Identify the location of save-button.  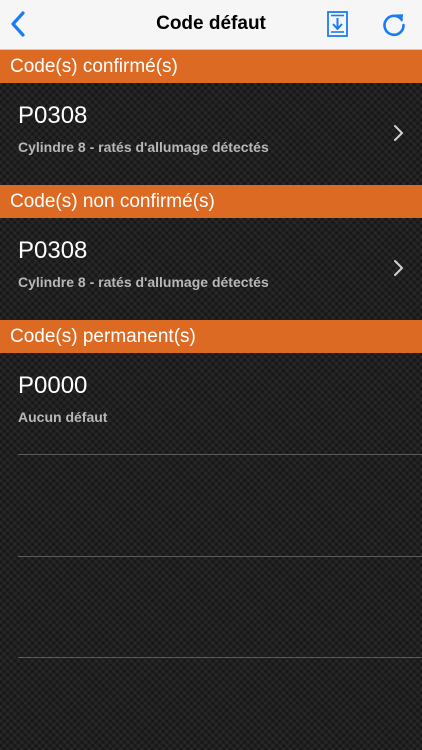
(338, 24).